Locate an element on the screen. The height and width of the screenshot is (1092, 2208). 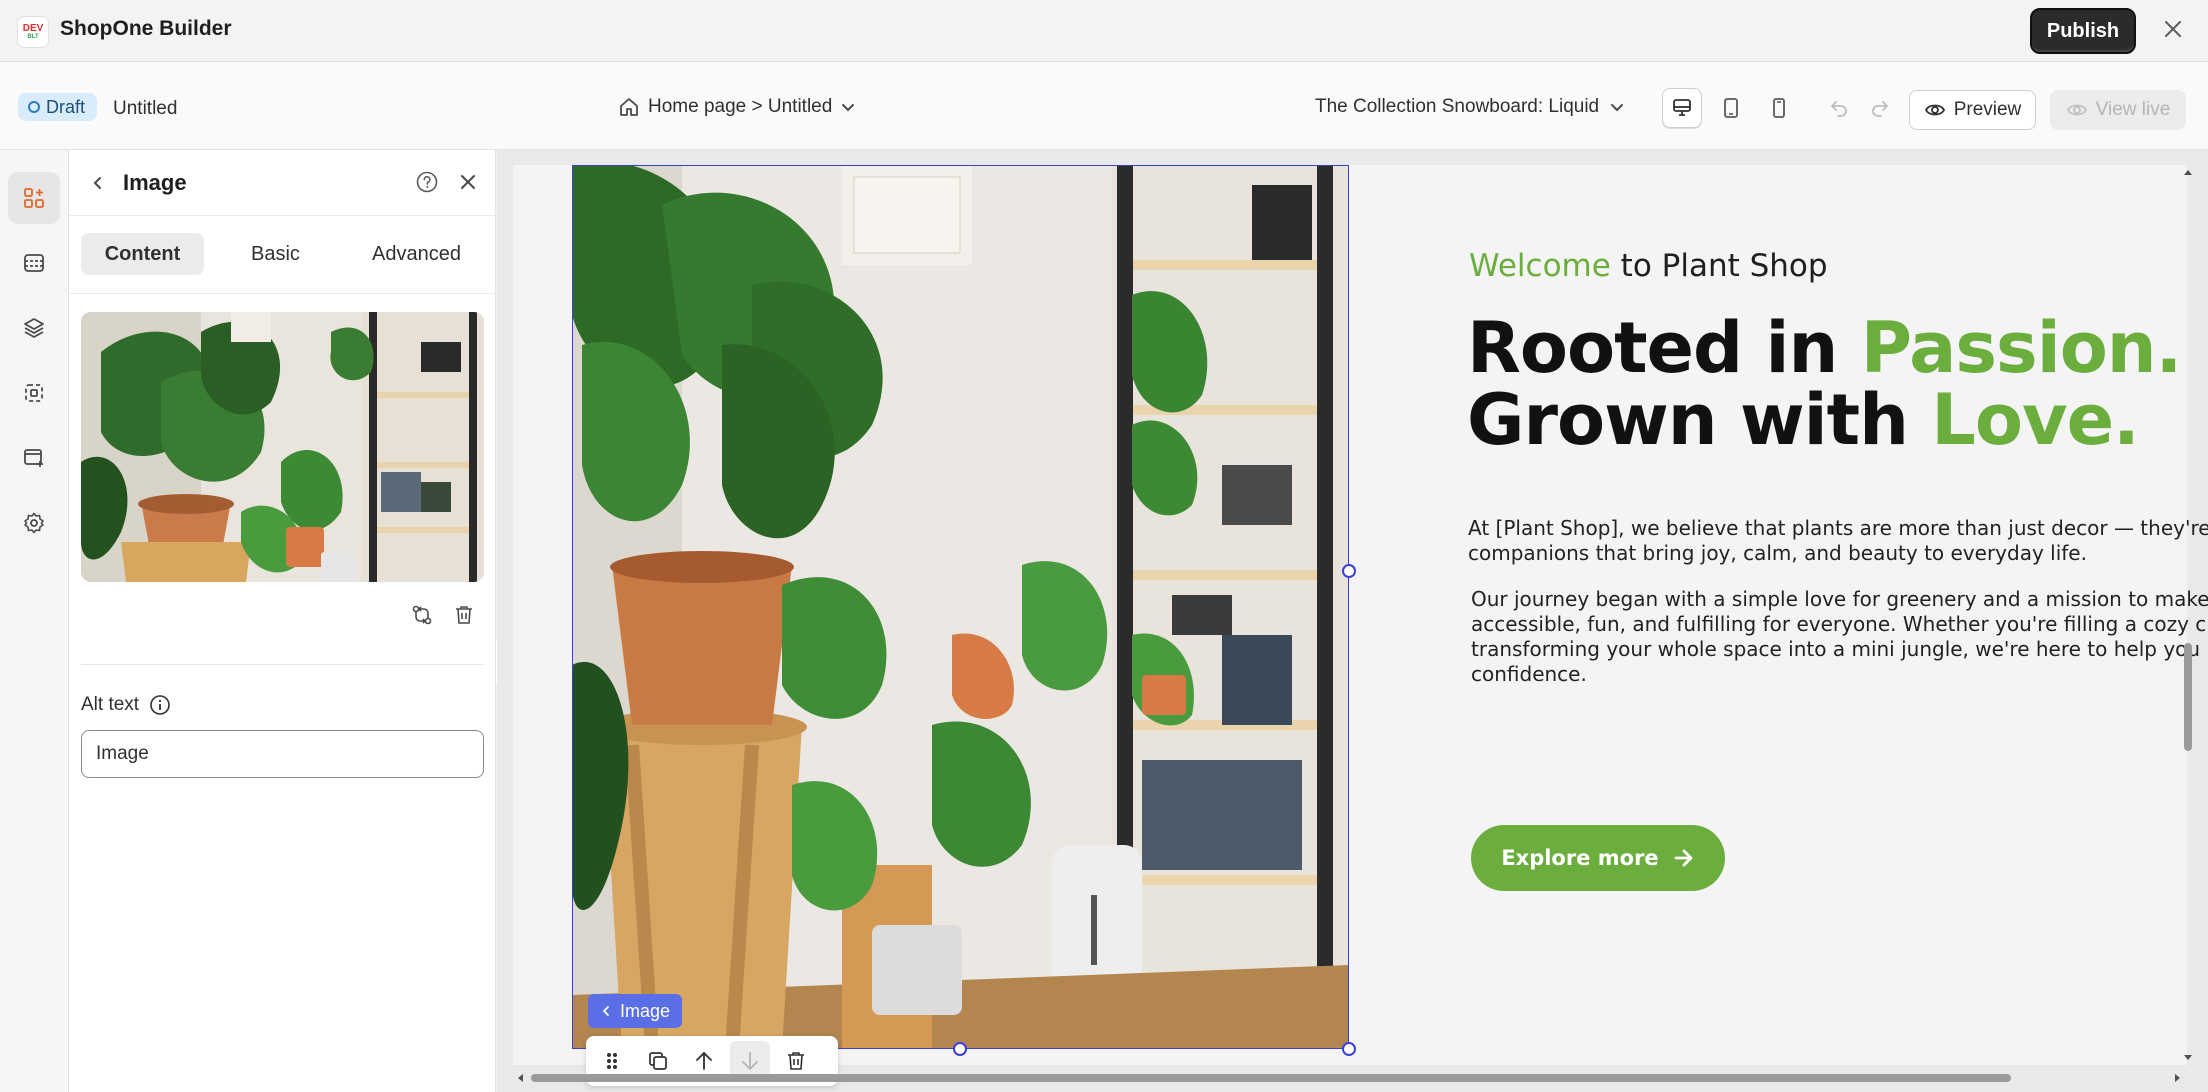
pages-icon is located at coordinates (33, 458).